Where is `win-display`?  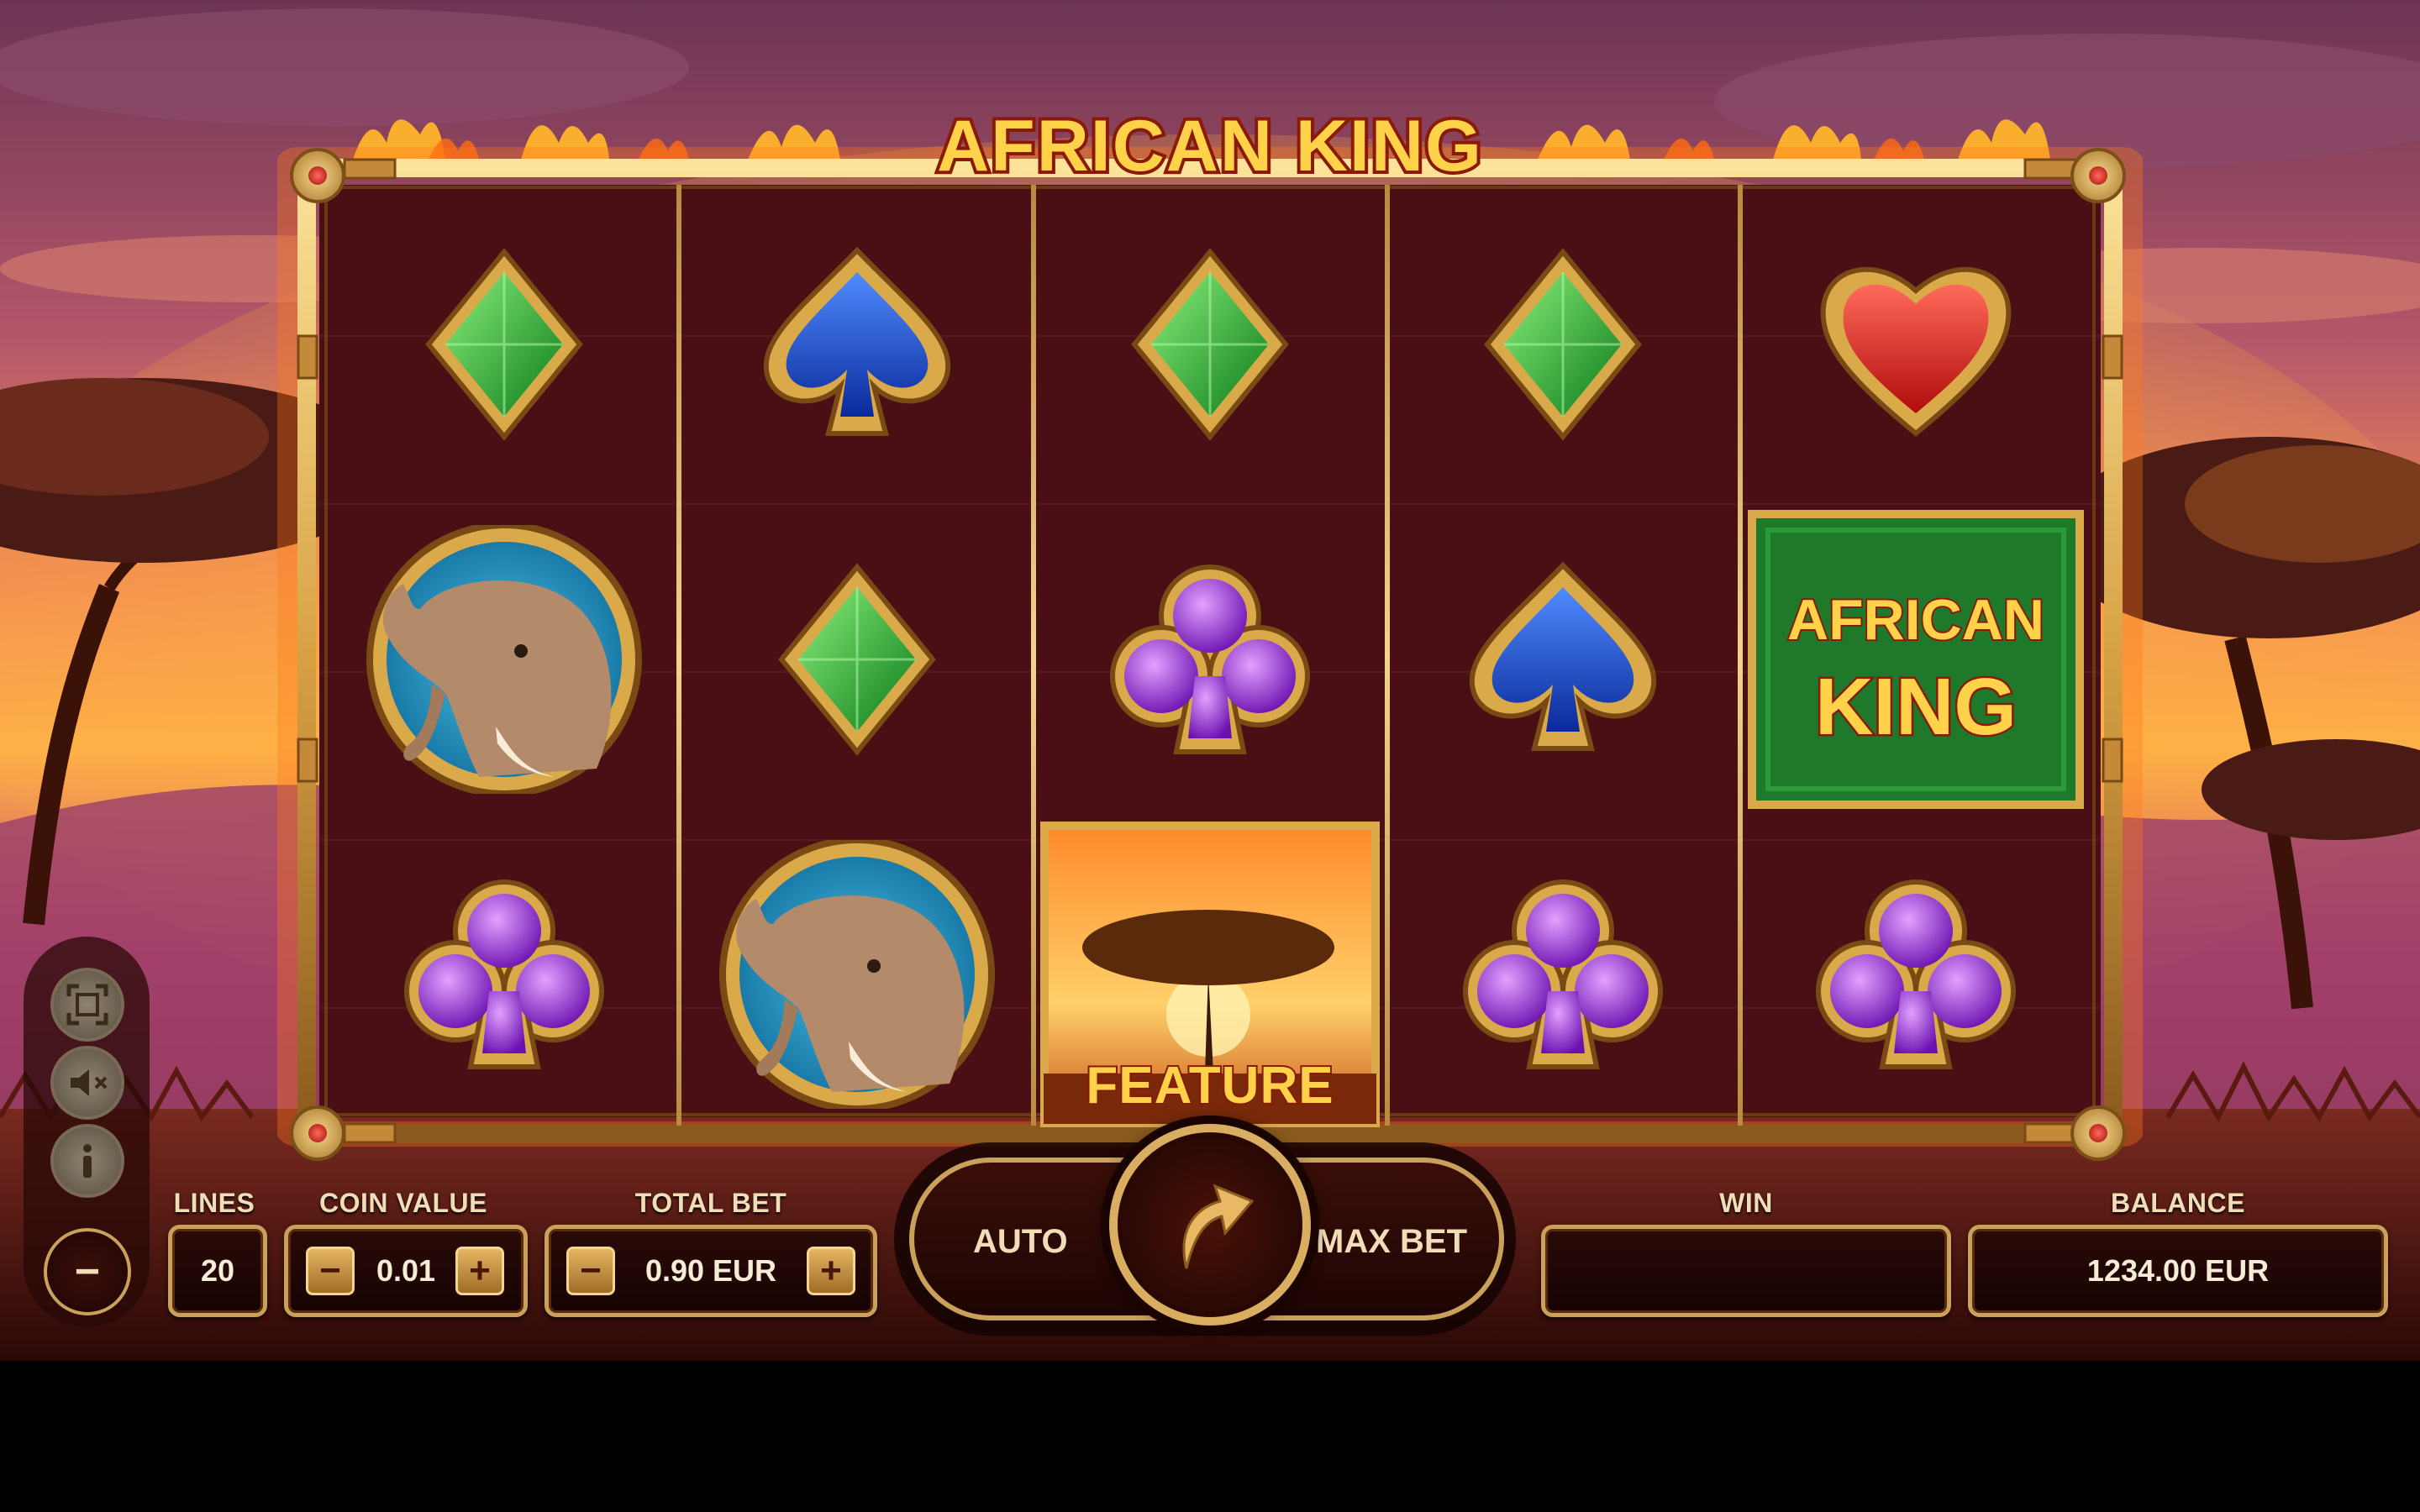
win-display is located at coordinates (1746, 1271).